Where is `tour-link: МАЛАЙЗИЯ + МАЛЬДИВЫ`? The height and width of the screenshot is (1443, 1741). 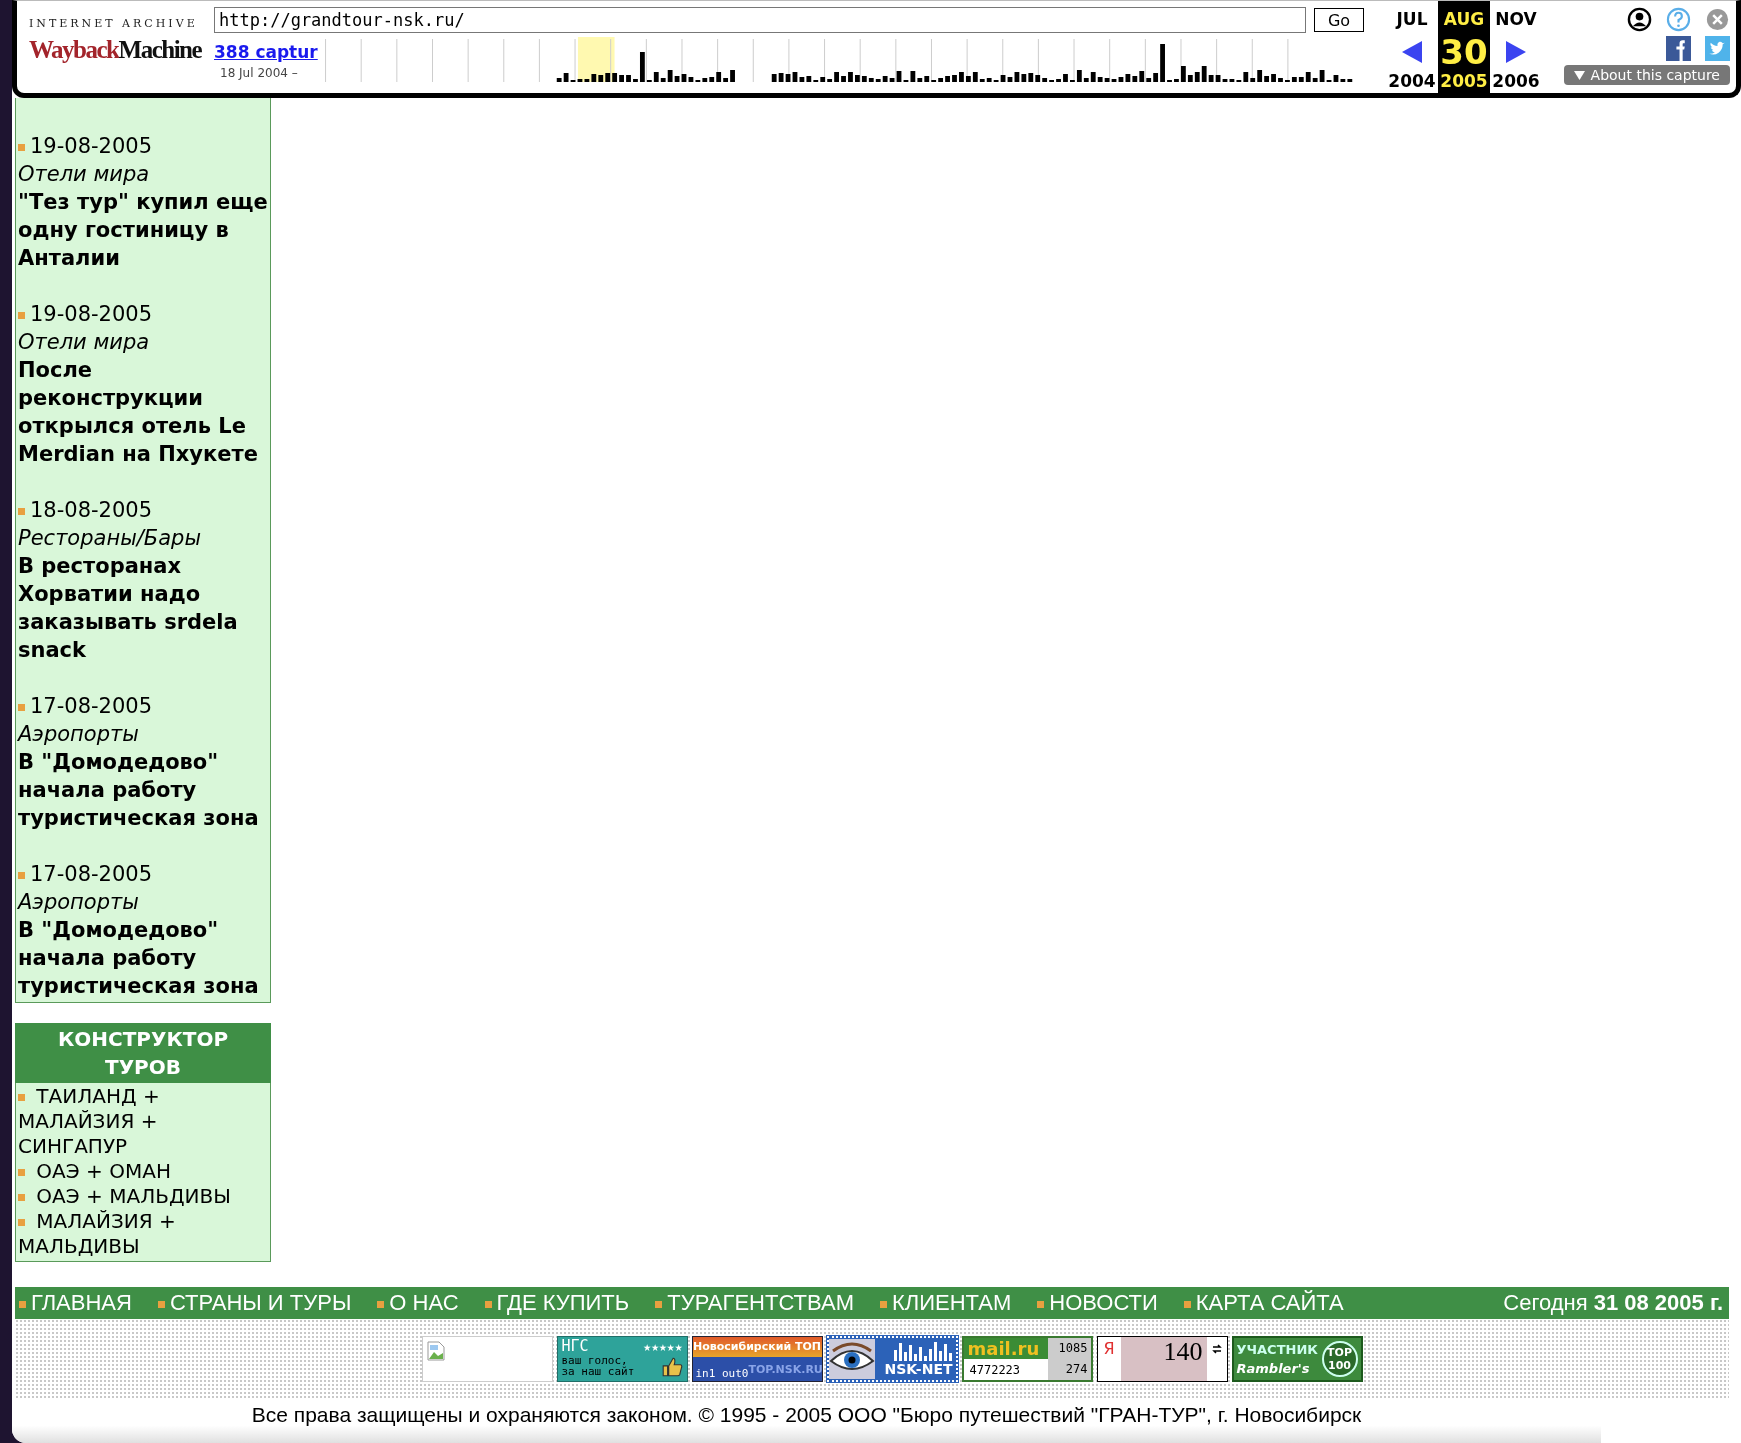
tour-link: МАЛАЙЗИЯ + МАЛЬДИВЫ is located at coordinates (143, 1234).